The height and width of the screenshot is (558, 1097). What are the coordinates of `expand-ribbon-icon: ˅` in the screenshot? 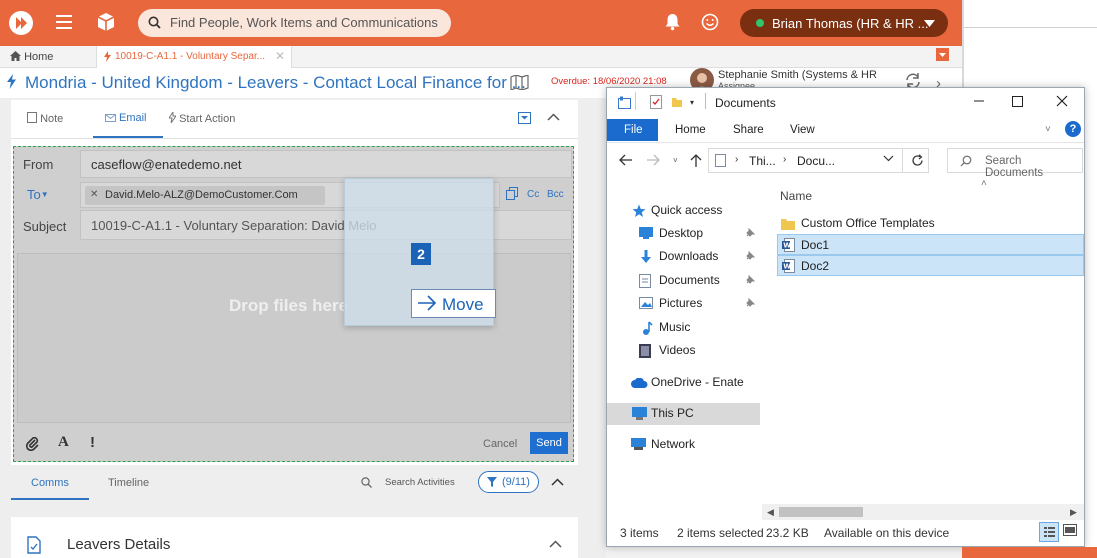 It's located at (1048, 129).